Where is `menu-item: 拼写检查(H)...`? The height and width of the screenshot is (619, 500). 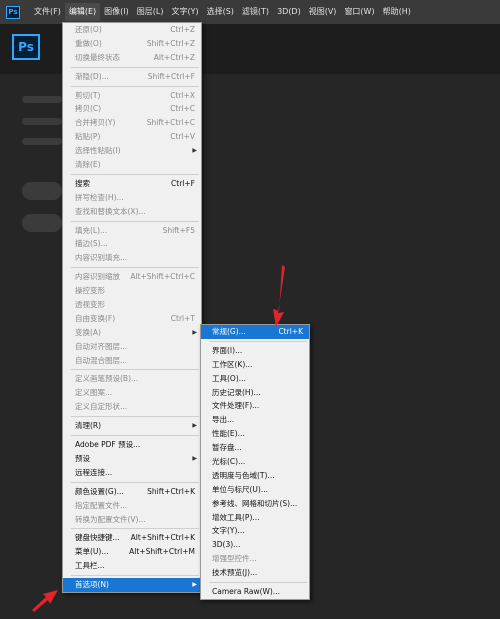
menu-item: 拼写检查(H)... is located at coordinates (132, 198).